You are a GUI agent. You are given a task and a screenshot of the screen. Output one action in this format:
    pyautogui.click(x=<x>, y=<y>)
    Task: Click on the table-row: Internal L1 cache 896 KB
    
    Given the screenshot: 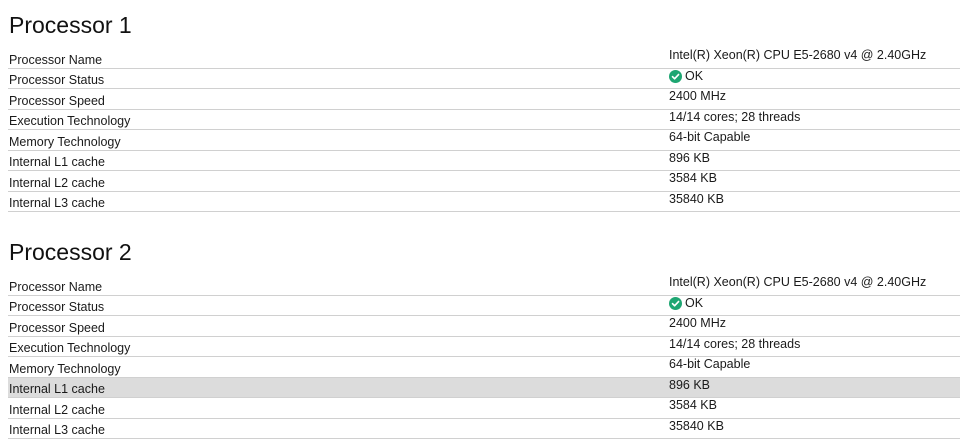 What is the action you would take?
    pyautogui.click(x=484, y=160)
    